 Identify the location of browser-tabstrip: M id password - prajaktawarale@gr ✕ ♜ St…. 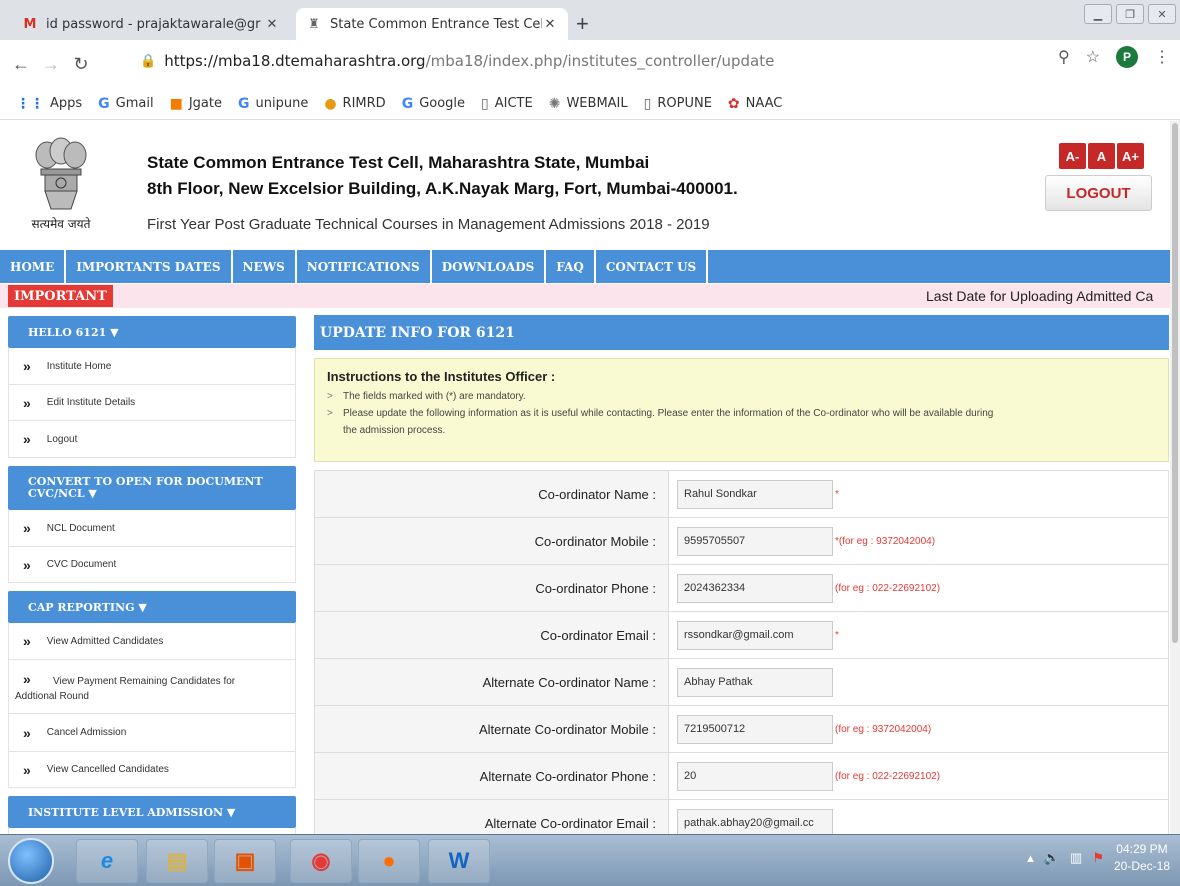
(590, 20).